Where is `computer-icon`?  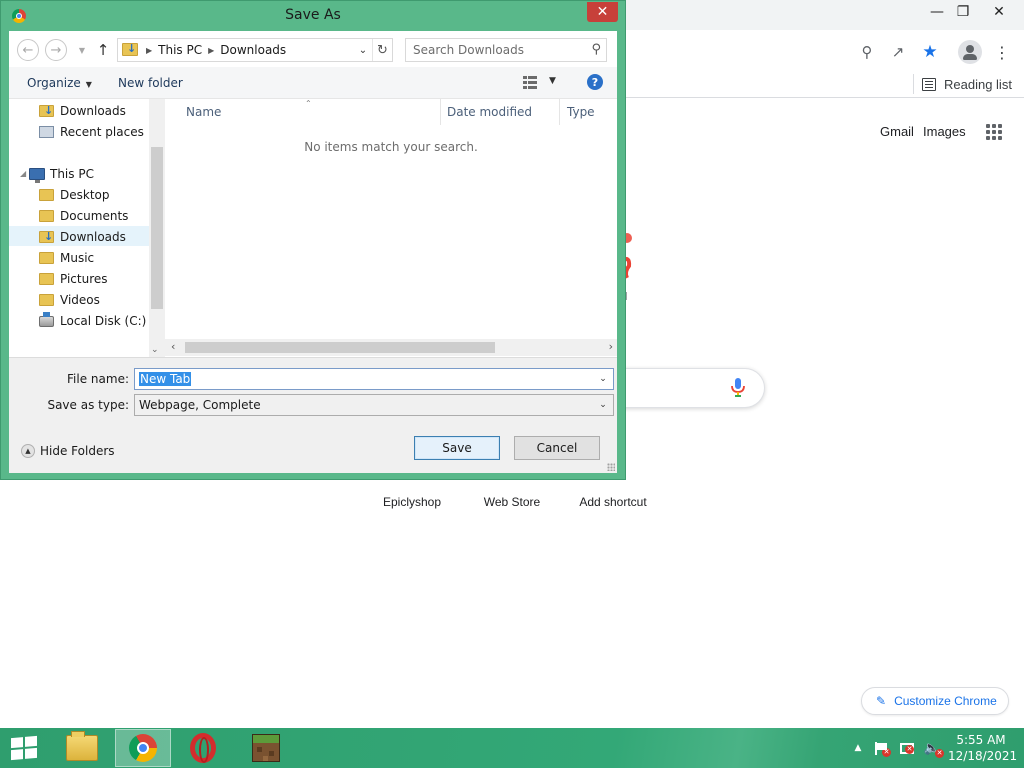 computer-icon is located at coordinates (37, 175).